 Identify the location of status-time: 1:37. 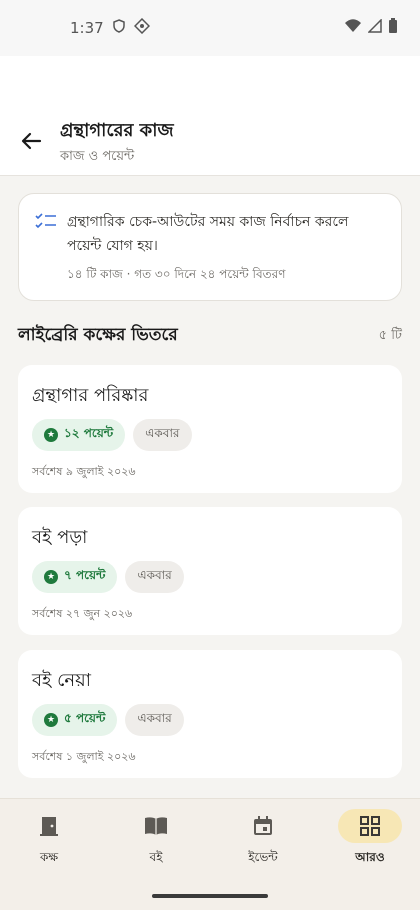
(87, 28).